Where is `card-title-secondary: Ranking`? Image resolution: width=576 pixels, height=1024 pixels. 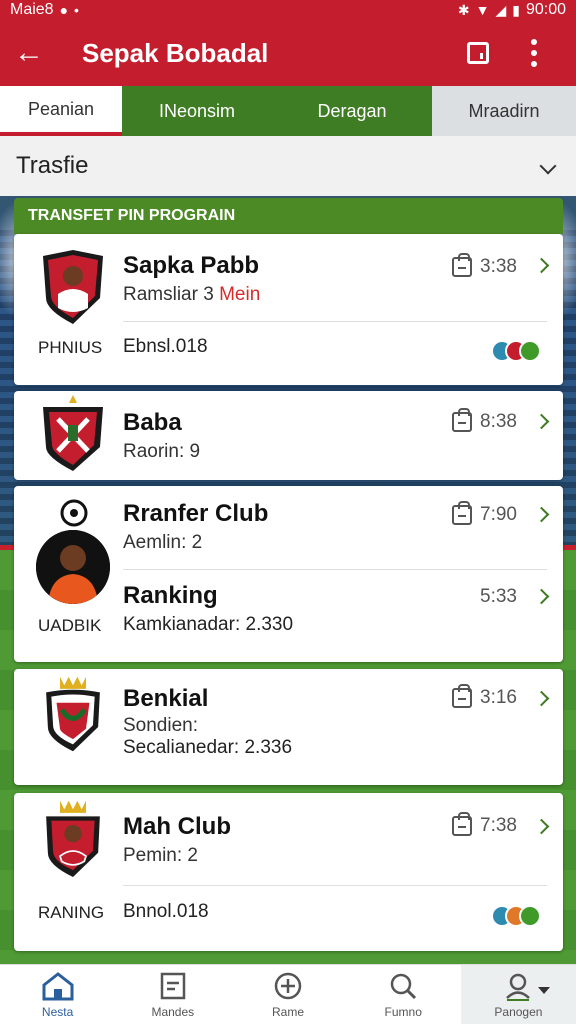
card-title-secondary: Ranking is located at coordinates (170, 595).